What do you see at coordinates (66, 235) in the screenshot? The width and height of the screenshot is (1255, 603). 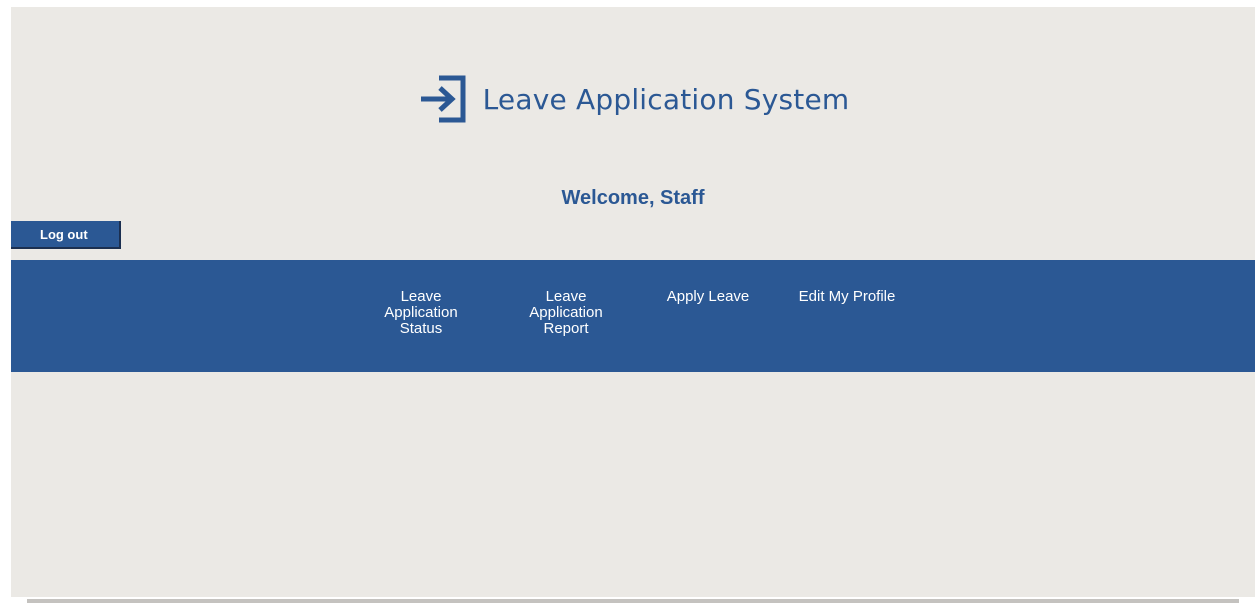 I see `logout-button: Log out` at bounding box center [66, 235].